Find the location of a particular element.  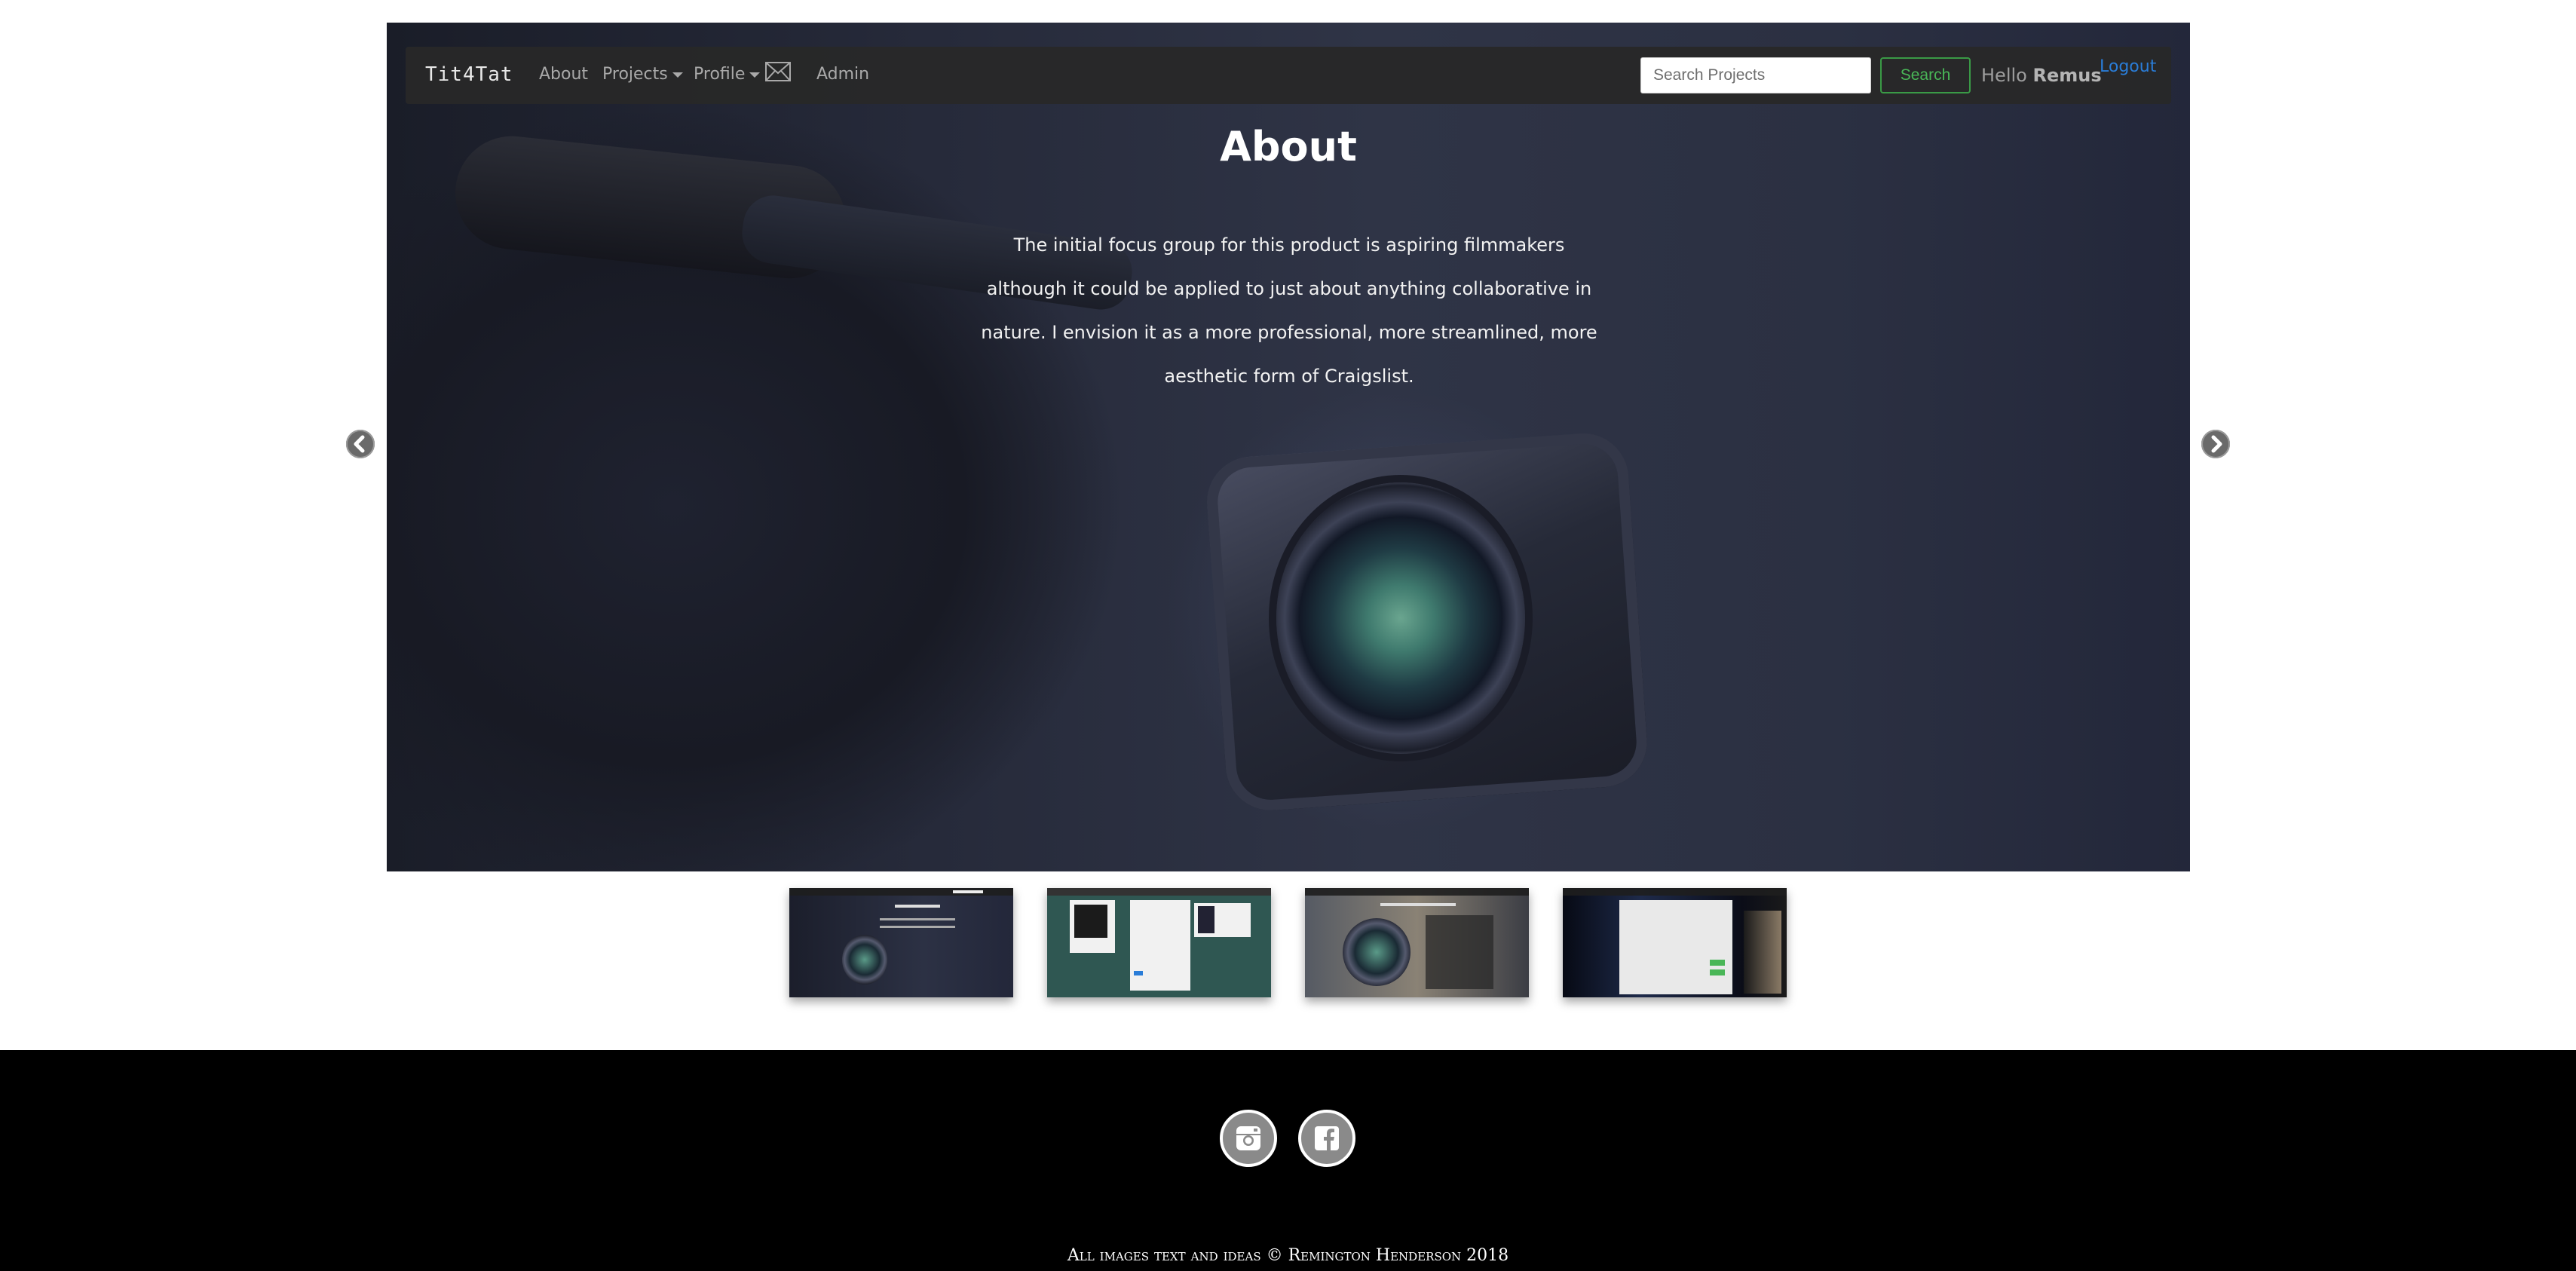

facebook-link is located at coordinates (1326, 1138).